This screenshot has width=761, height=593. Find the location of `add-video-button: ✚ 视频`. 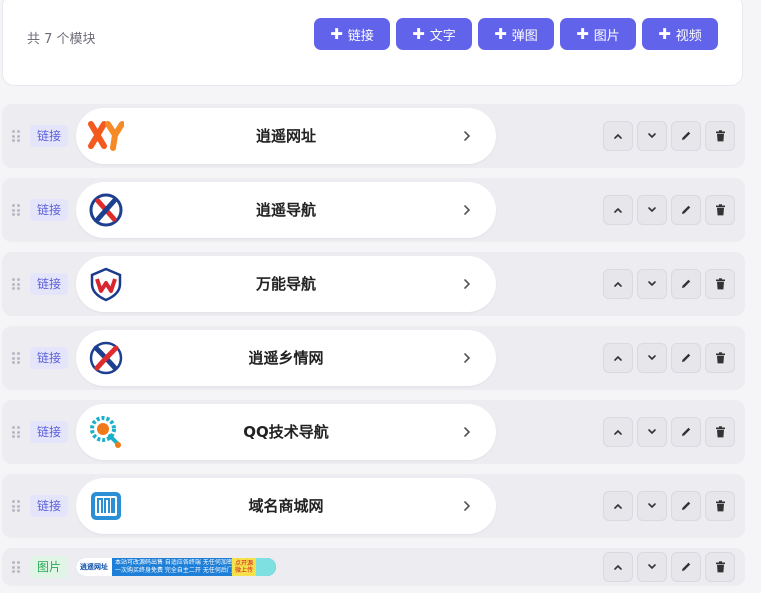

add-video-button: ✚ 视频 is located at coordinates (680, 34).